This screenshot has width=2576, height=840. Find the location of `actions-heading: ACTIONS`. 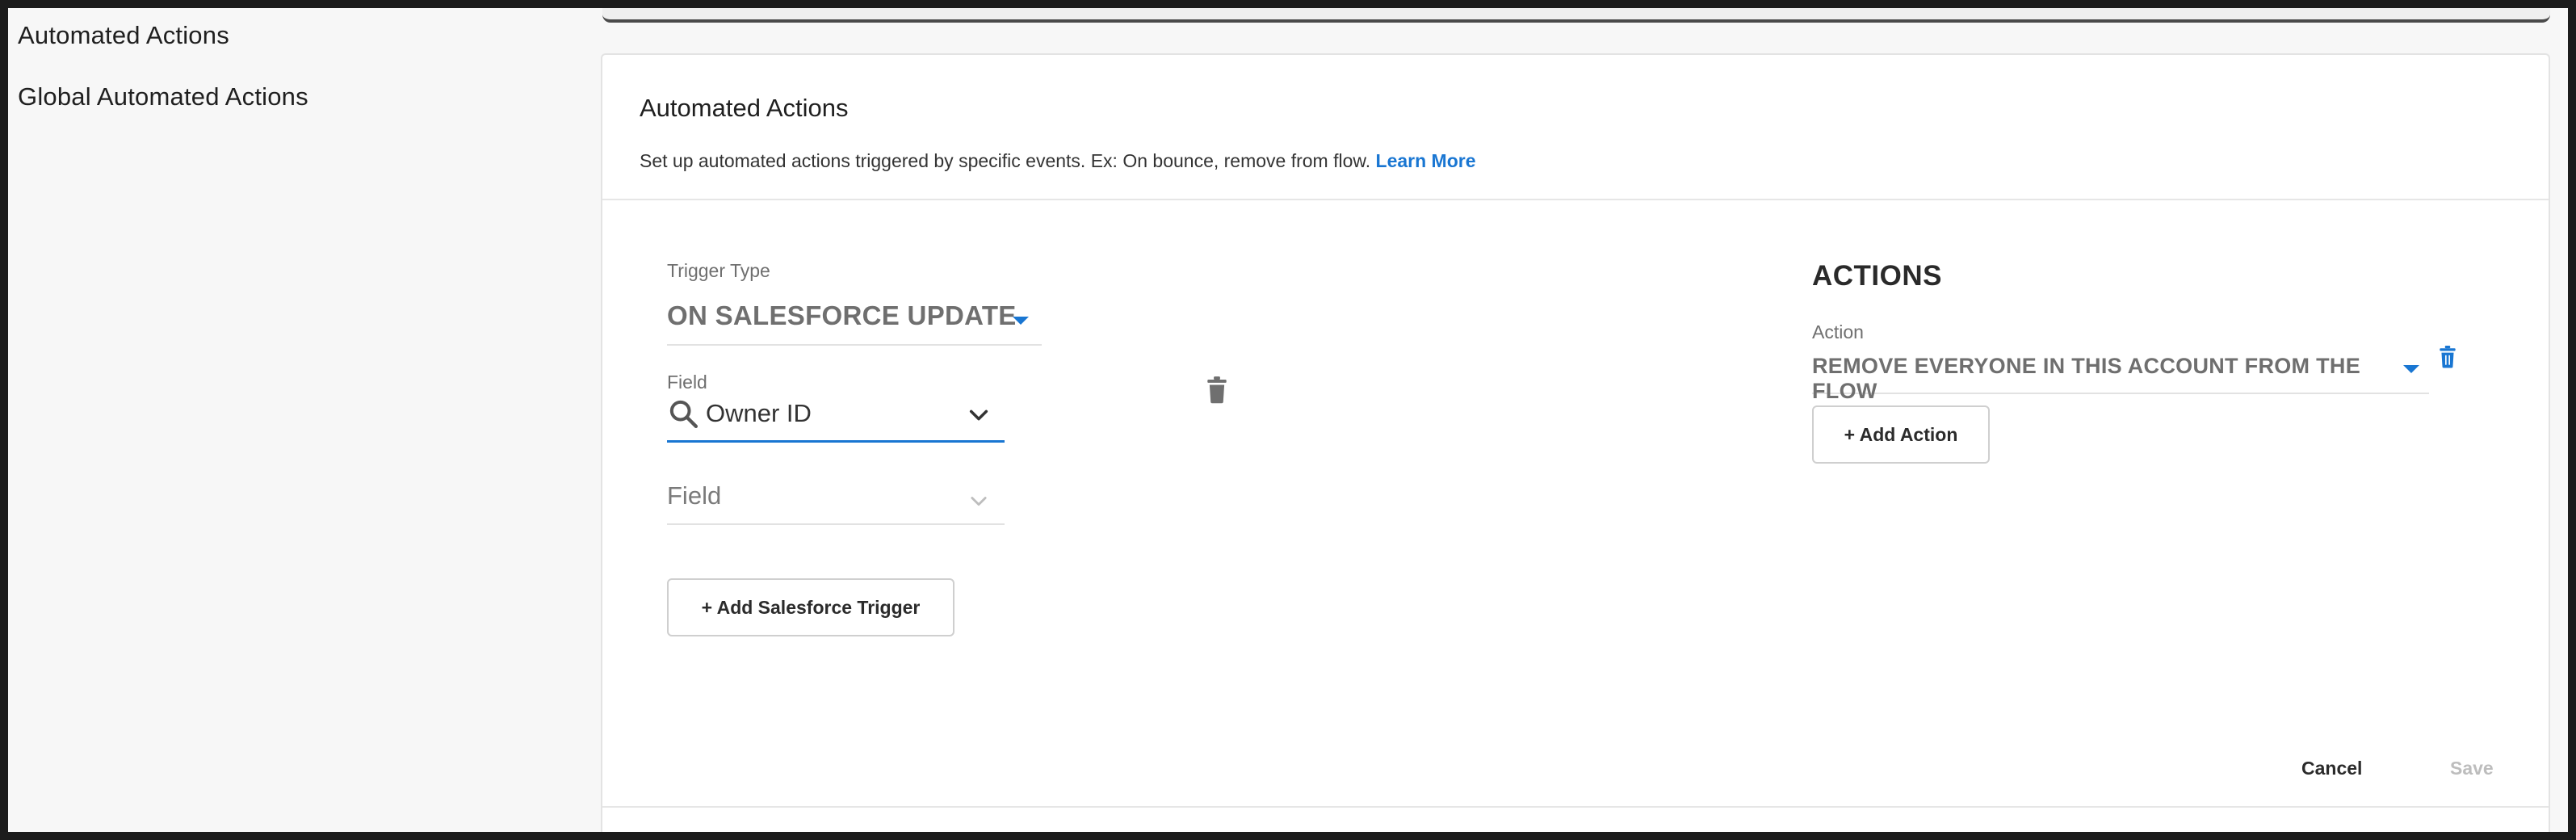

actions-heading: ACTIONS is located at coordinates (1877, 276).